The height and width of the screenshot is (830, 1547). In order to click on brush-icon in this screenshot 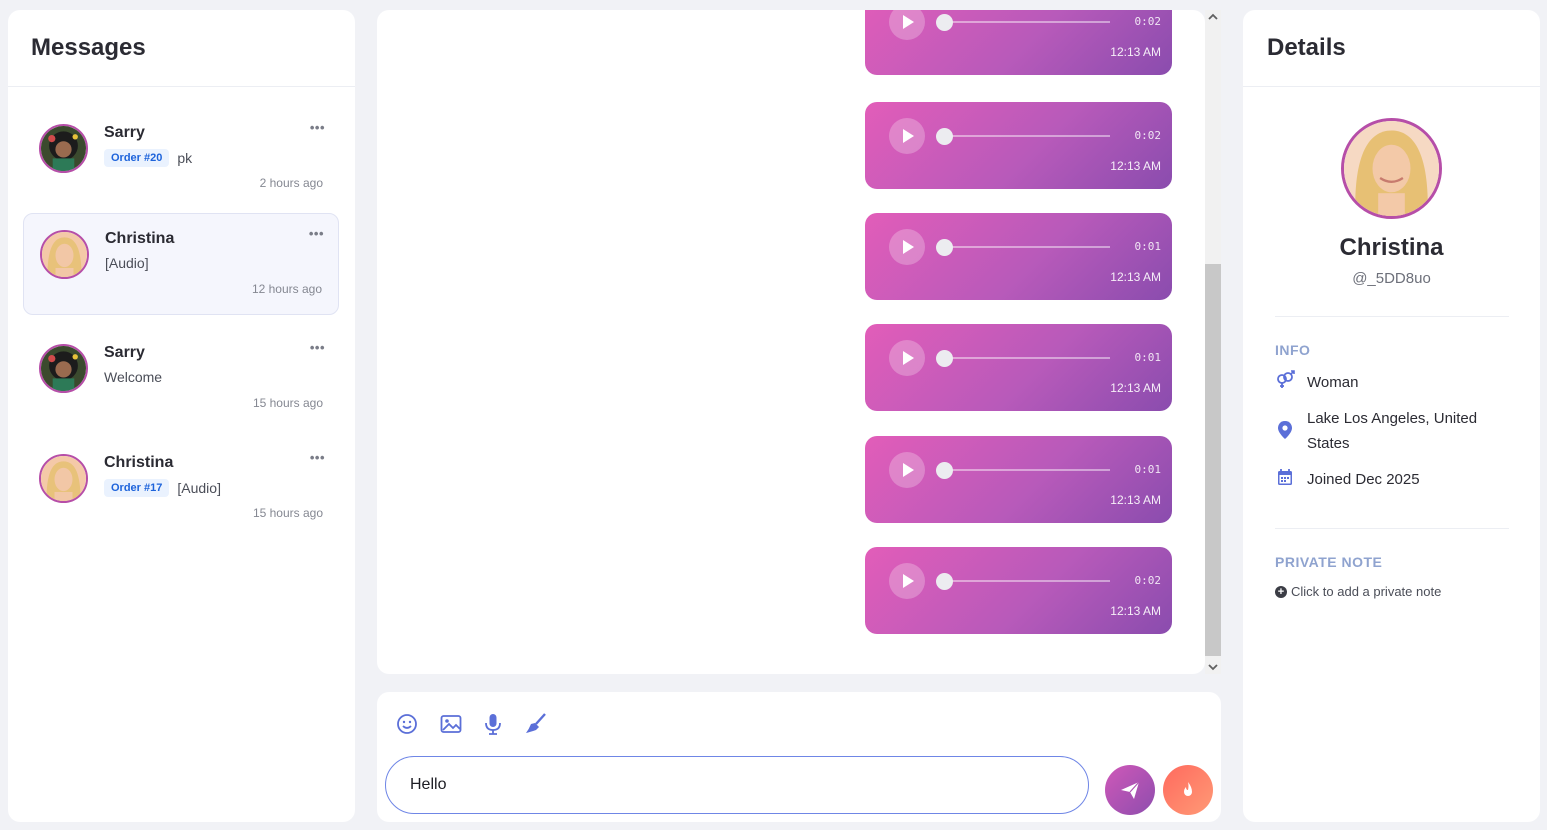, I will do `click(536, 724)`.